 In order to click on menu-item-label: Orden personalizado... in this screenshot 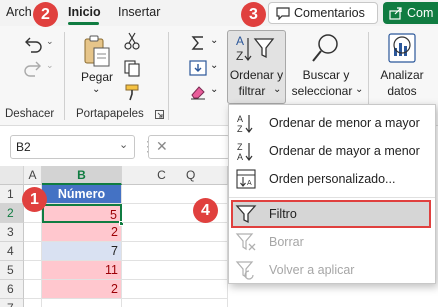, I will do `click(332, 179)`.